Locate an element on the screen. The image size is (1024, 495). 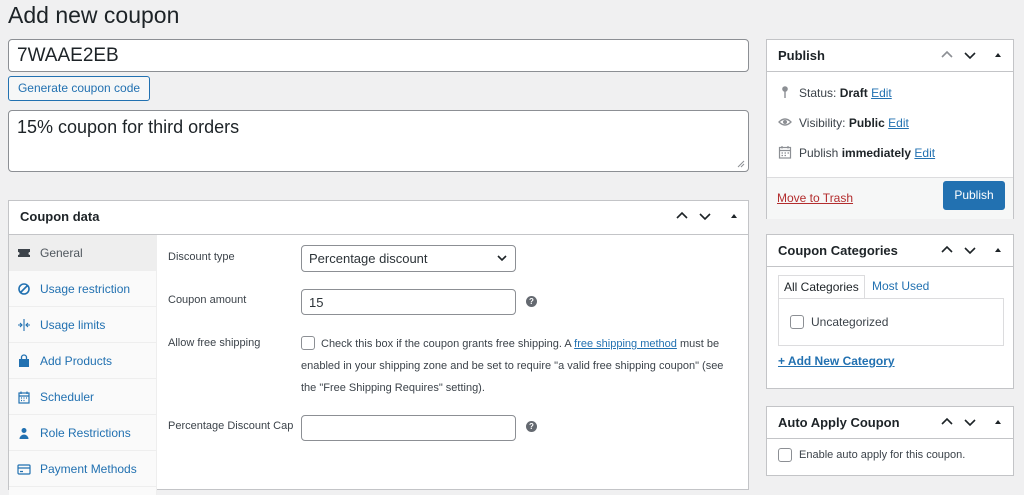
card-icon is located at coordinates (24, 469).